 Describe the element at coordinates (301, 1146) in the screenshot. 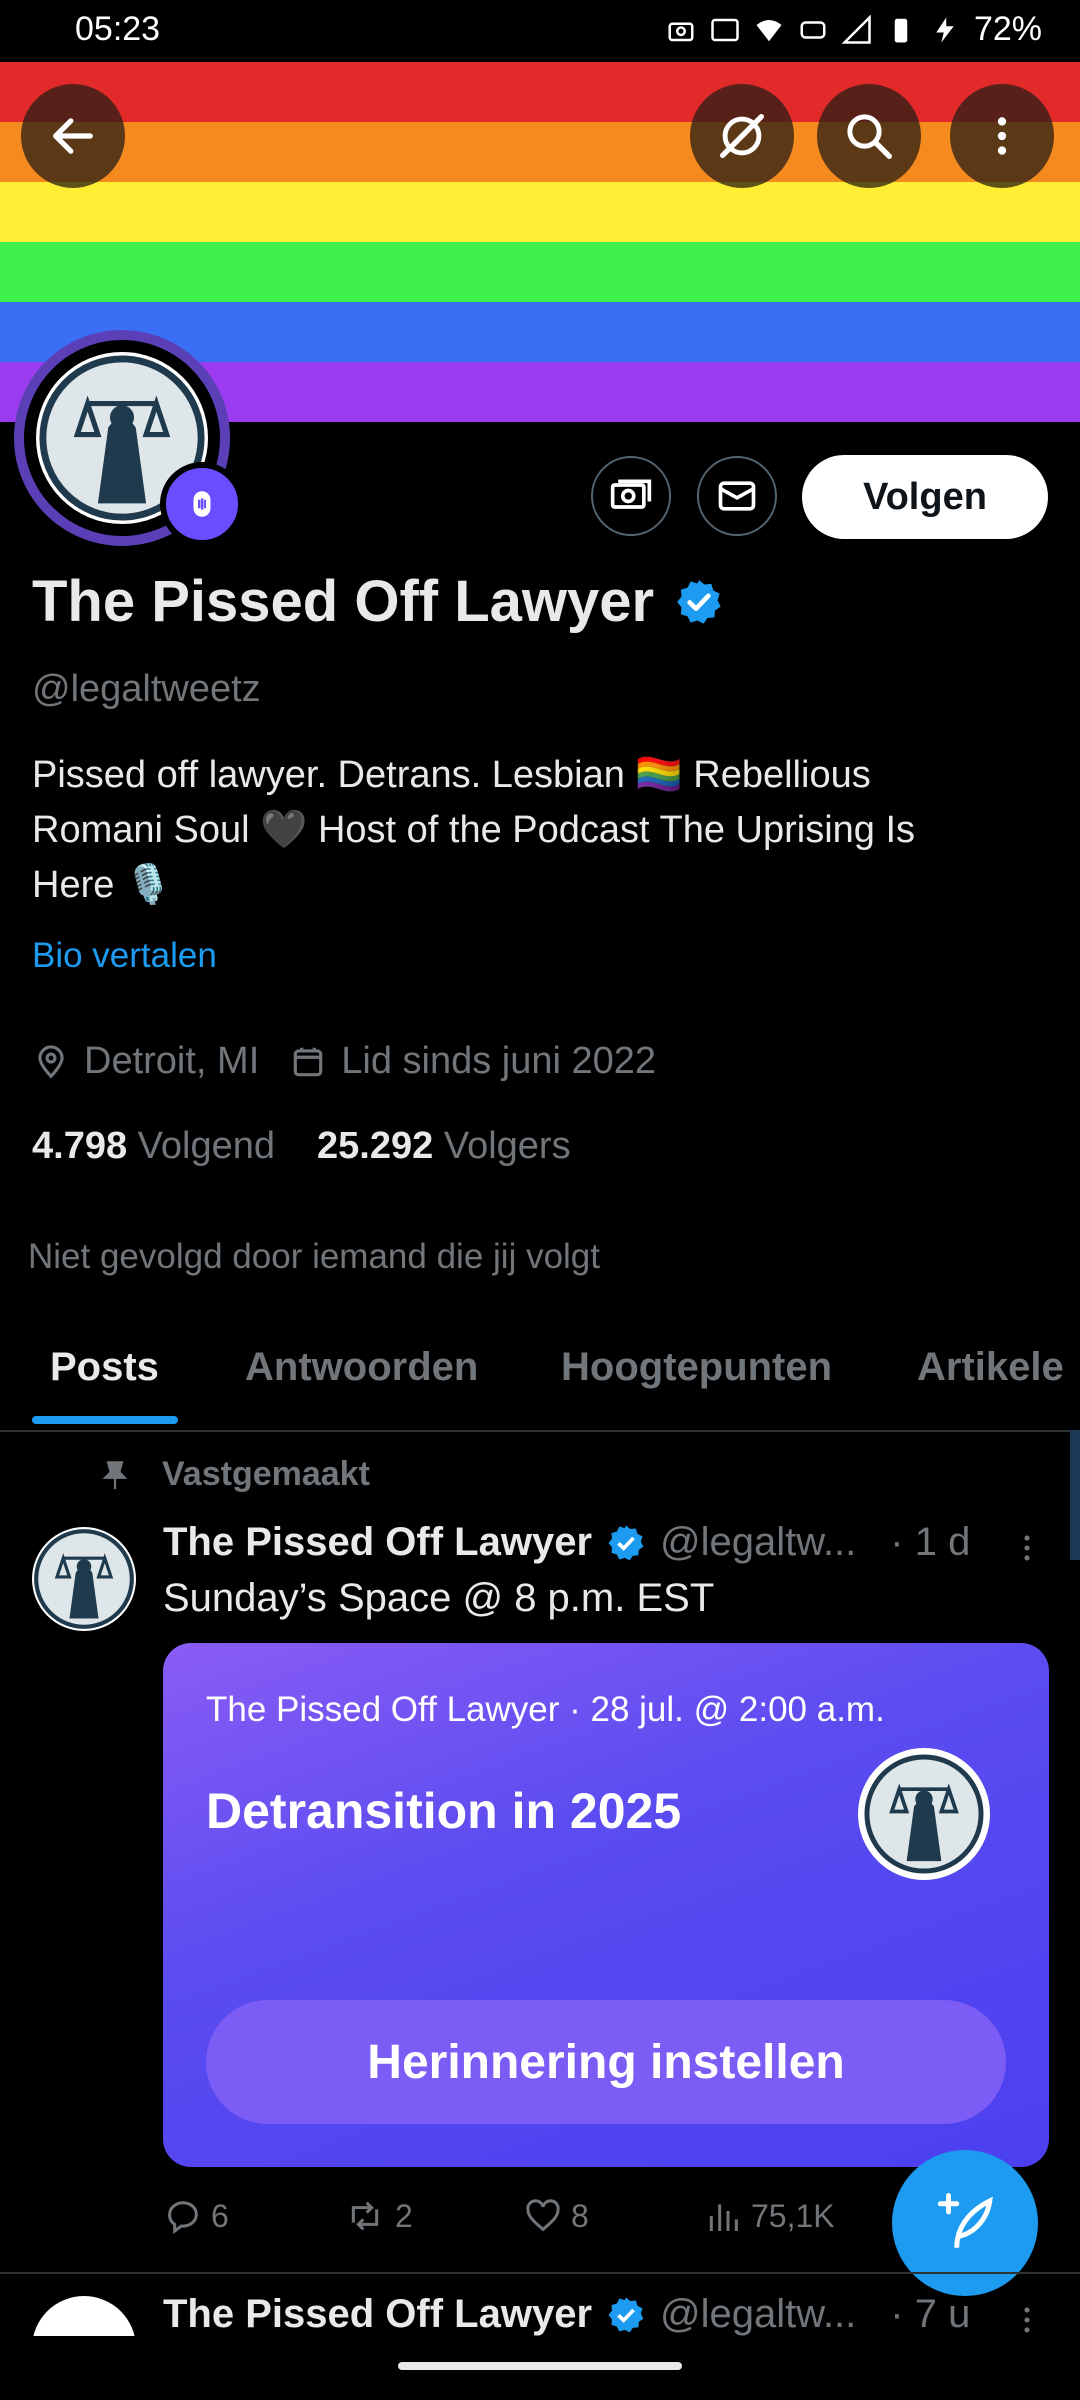

I see `follow-counts: 4.798 Volgend 25.292 Volgers` at that location.